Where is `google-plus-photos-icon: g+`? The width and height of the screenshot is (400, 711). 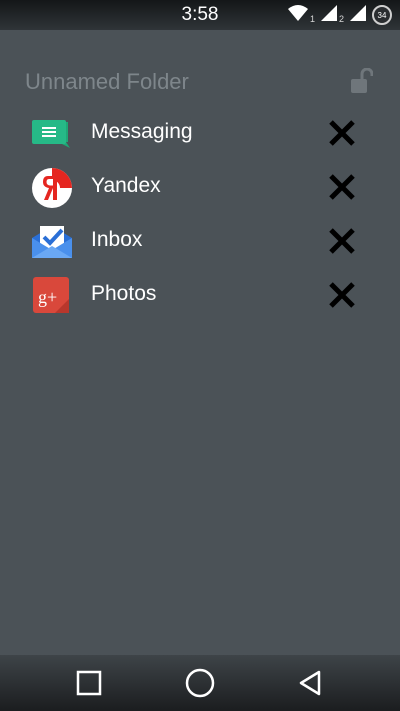
google-plus-photos-icon: g+ is located at coordinates (52, 296).